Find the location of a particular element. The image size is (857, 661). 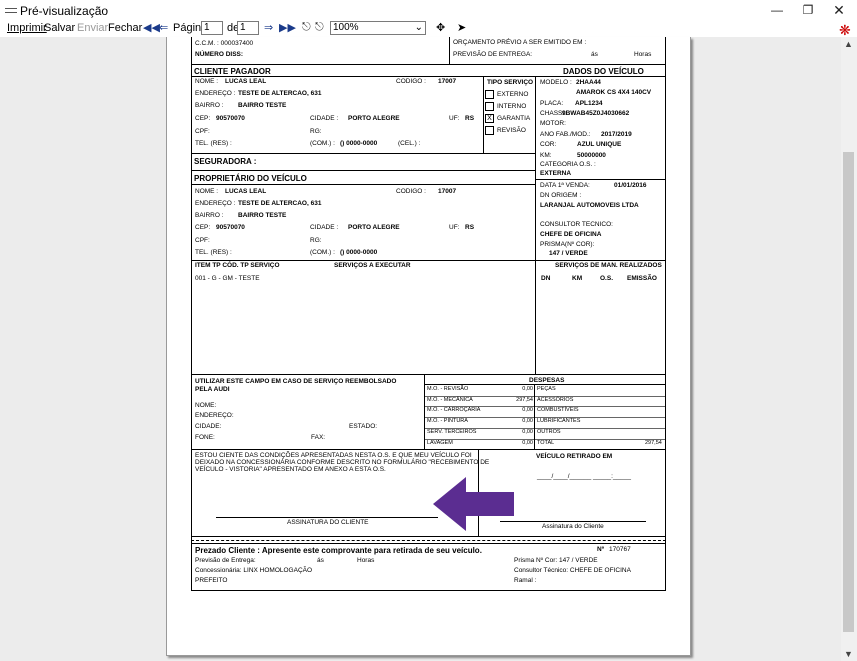

arrow-left-icon is located at coordinates (473, 504).